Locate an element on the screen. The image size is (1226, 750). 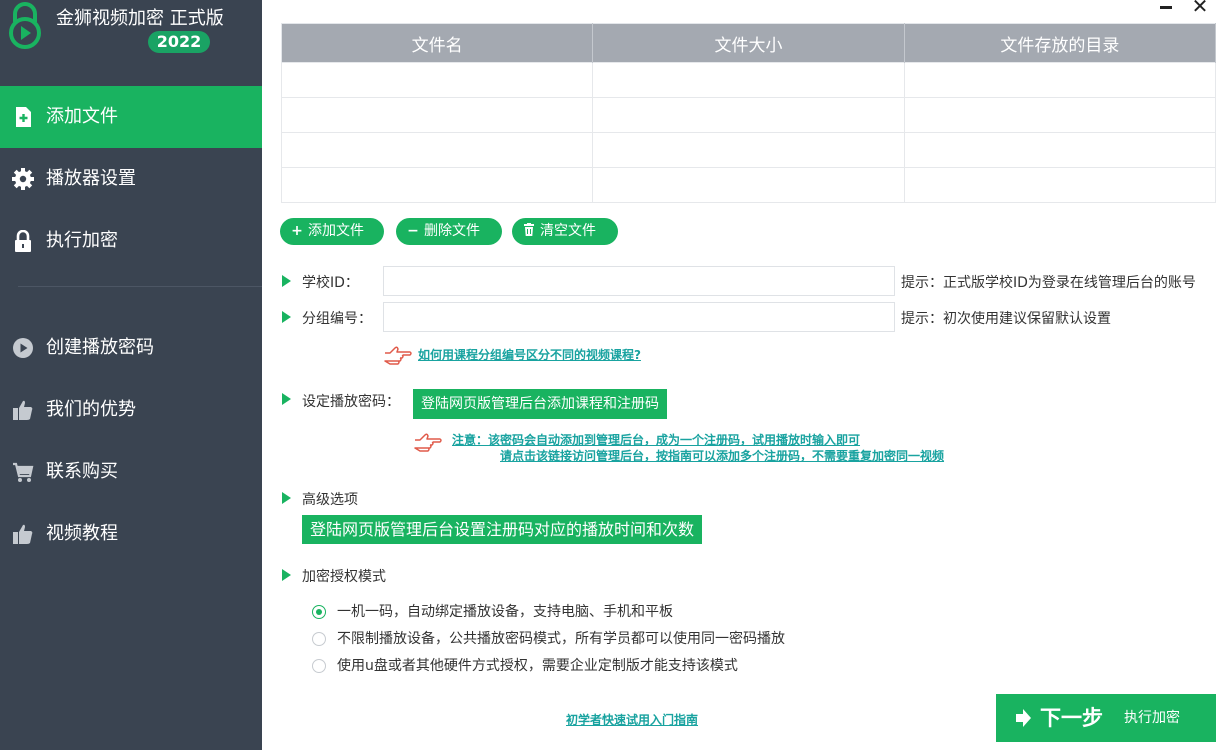
admin-add-course-button: 登陆网页版管理后台添加课程和注册码 is located at coordinates (540, 404).